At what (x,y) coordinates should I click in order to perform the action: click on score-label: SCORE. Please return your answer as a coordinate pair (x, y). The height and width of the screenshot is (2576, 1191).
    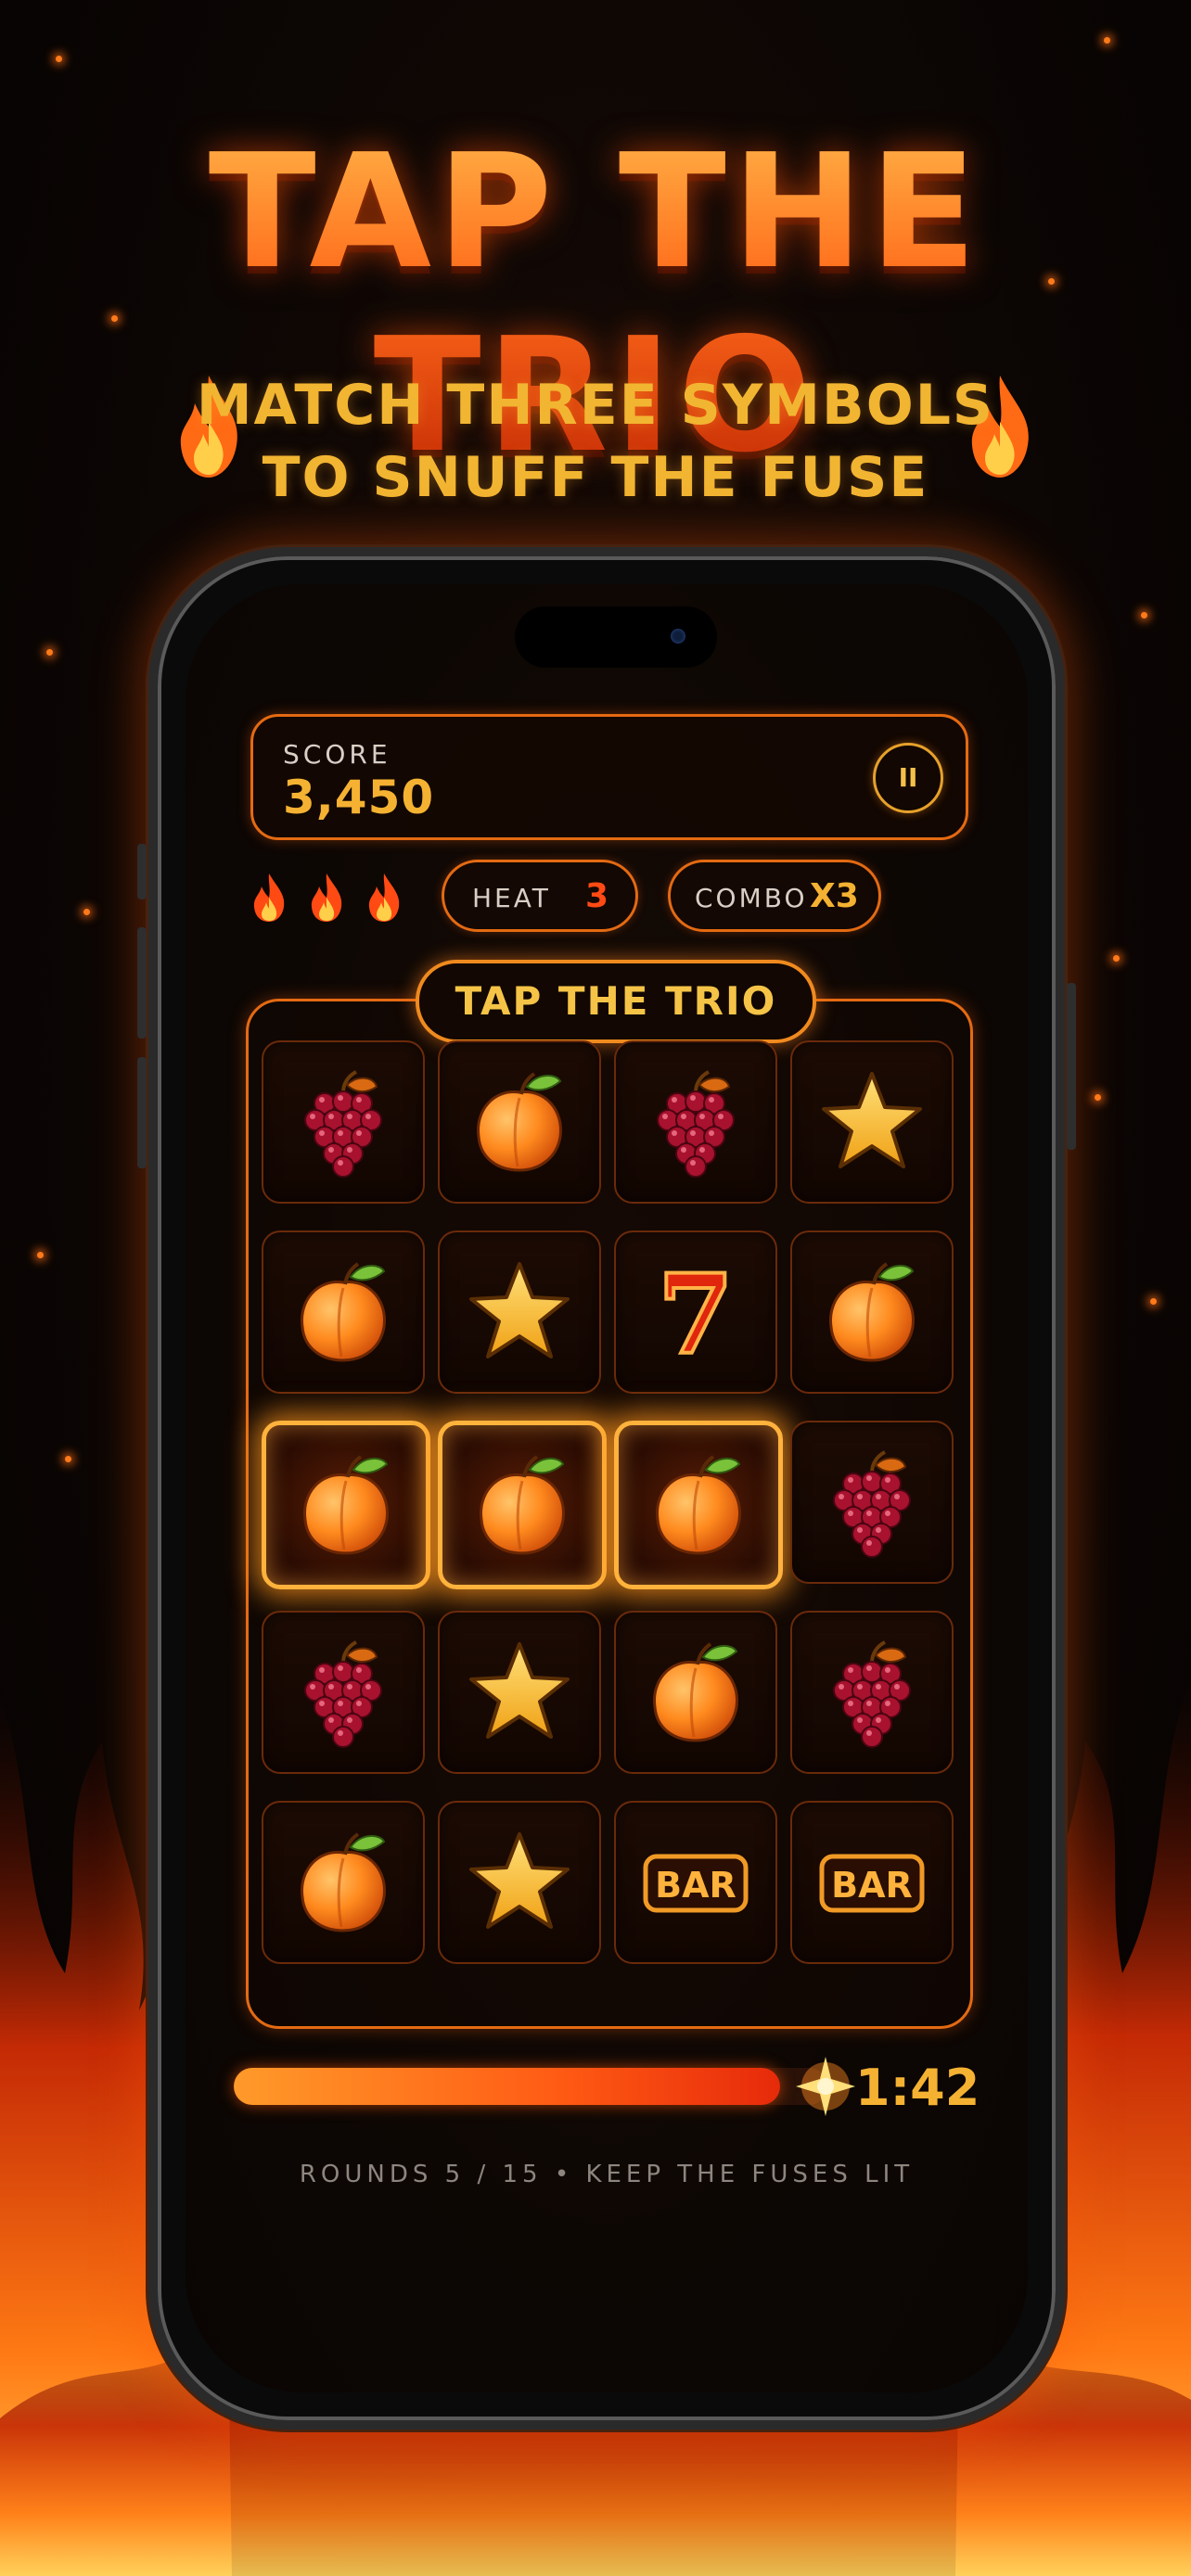
    Looking at the image, I should click on (337, 754).